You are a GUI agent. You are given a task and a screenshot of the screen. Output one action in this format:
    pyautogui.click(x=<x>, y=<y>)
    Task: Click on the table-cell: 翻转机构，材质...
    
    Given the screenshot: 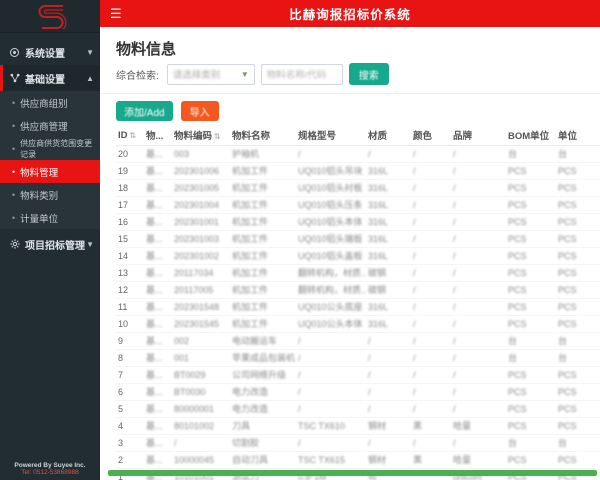 What is the action you would take?
    pyautogui.click(x=331, y=290)
    